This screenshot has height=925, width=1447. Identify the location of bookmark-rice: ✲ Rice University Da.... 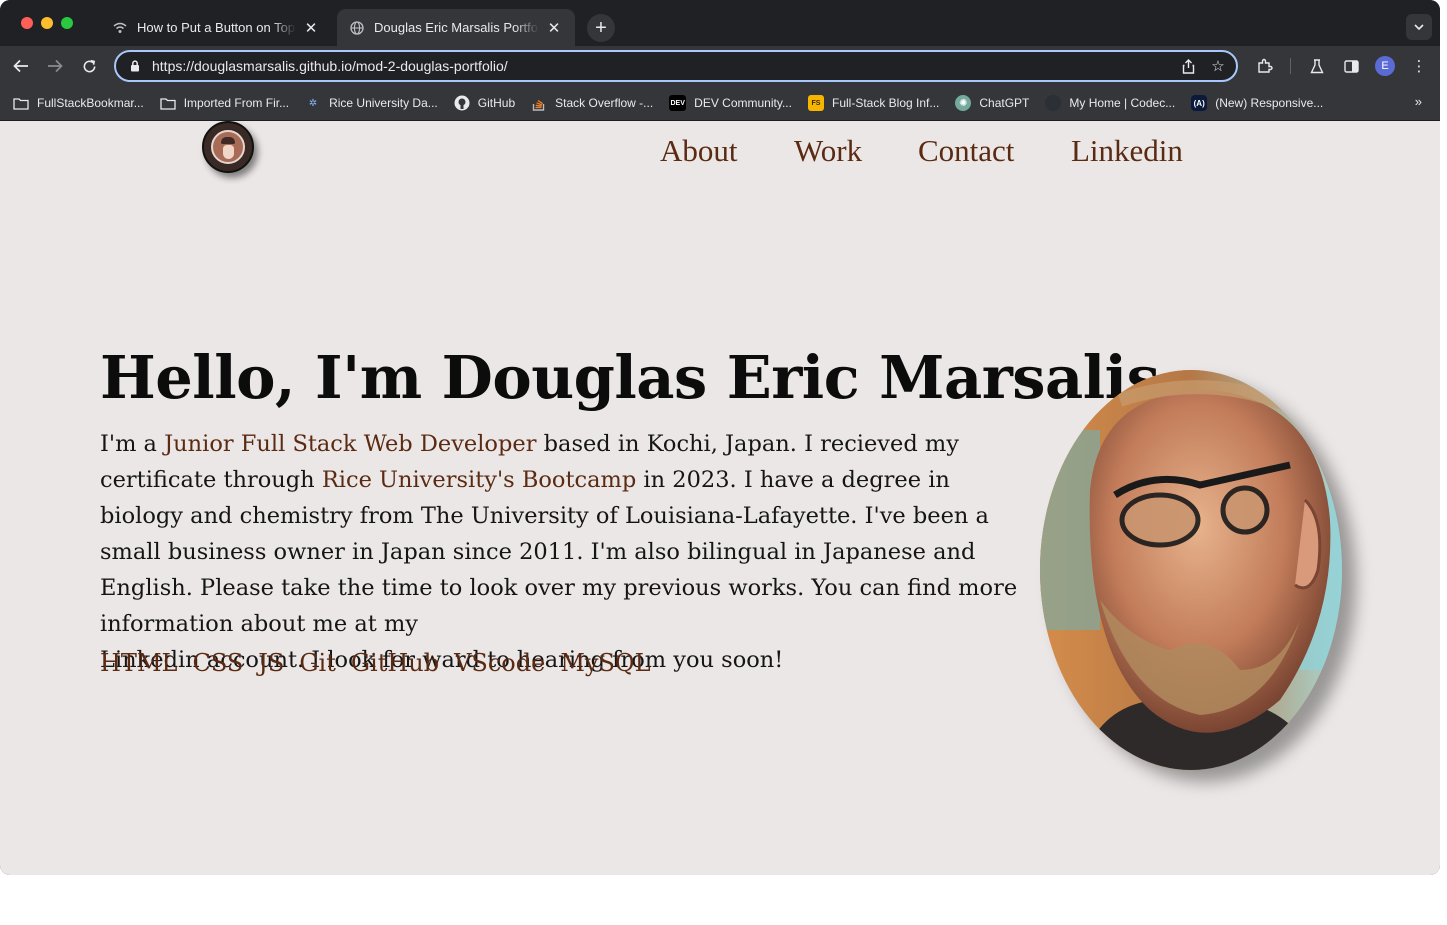
(371, 103).